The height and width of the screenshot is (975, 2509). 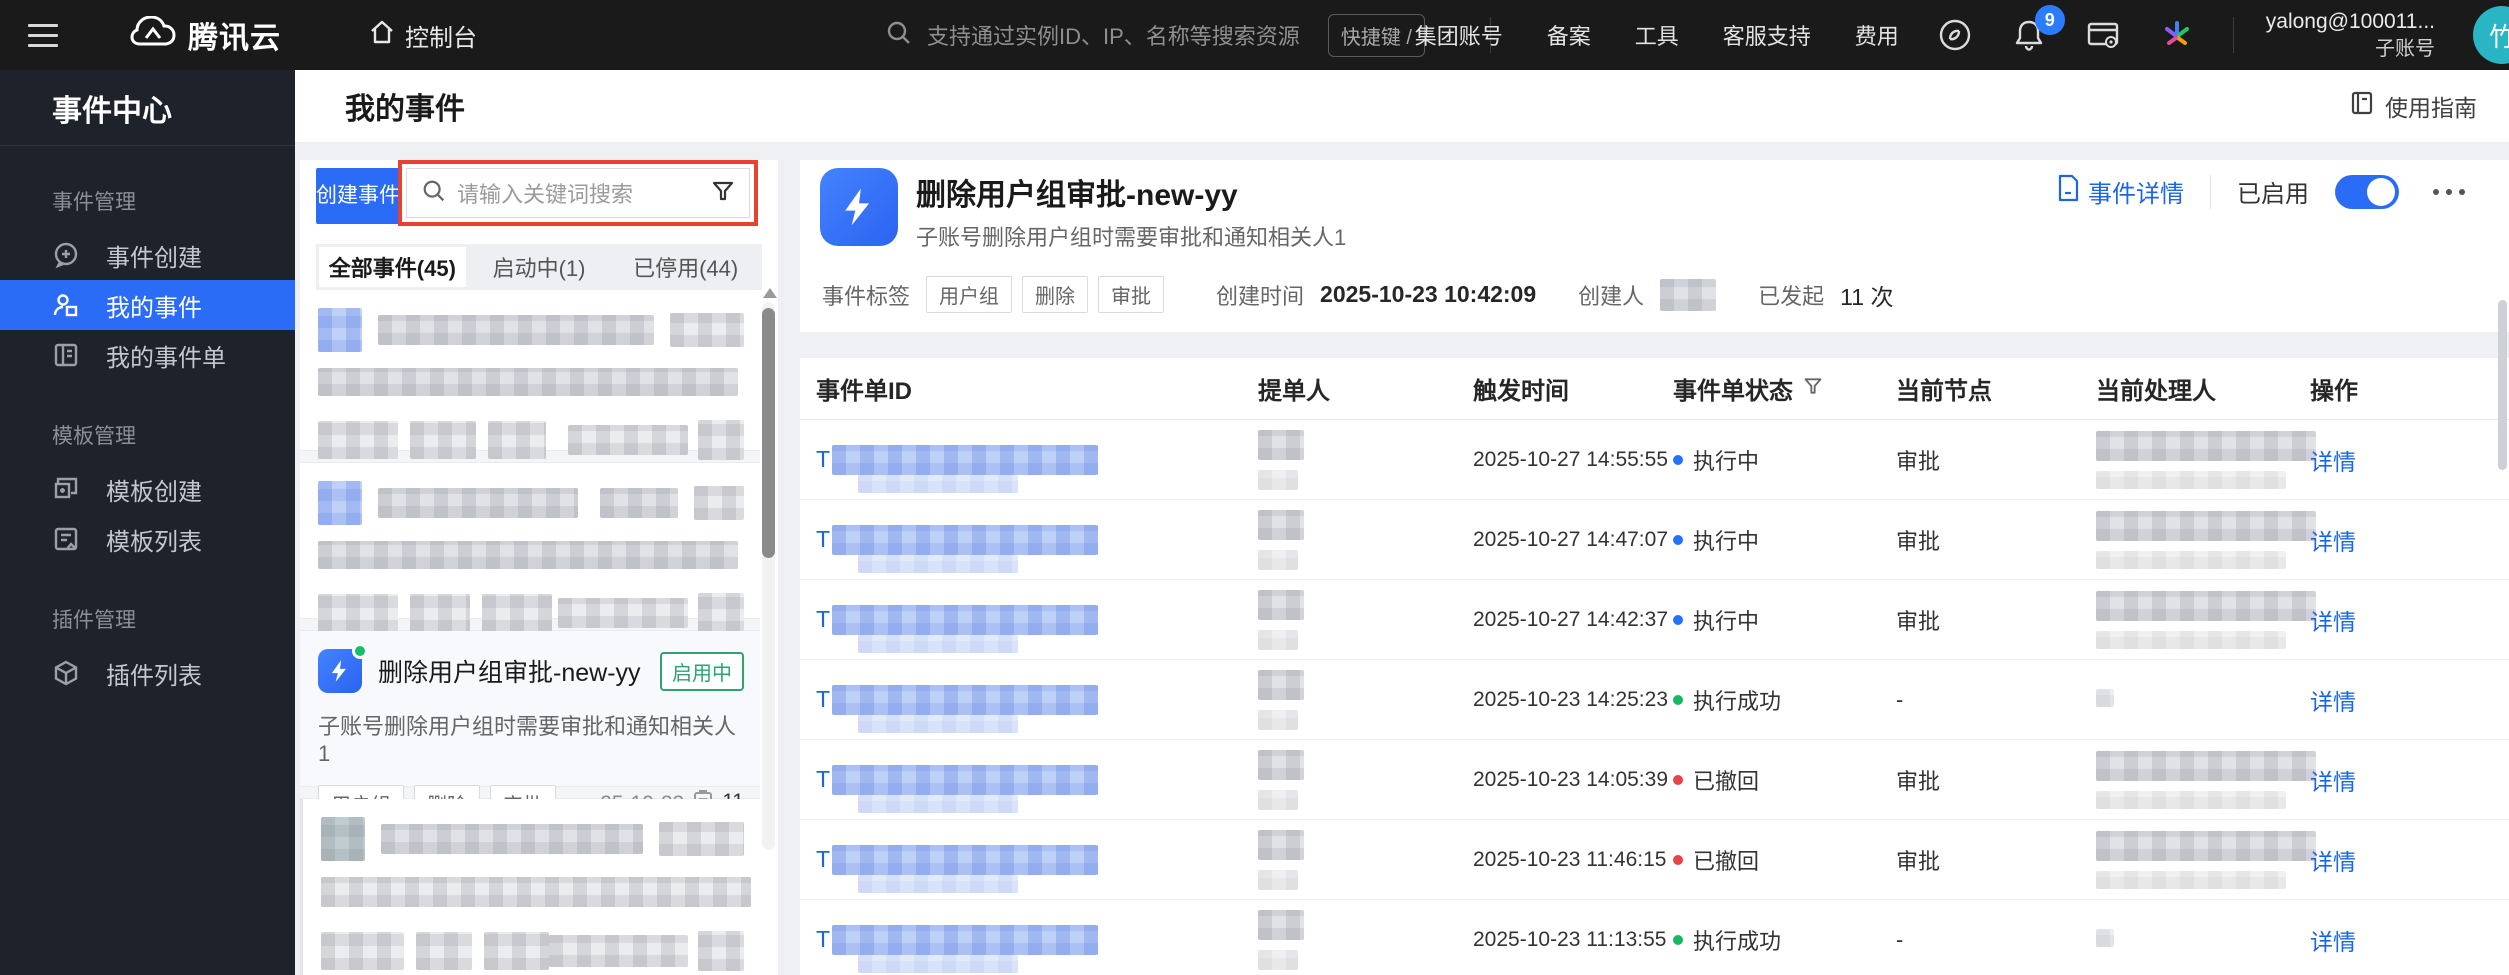 I want to click on event-tab: 启动中(1), so click(x=539, y=267).